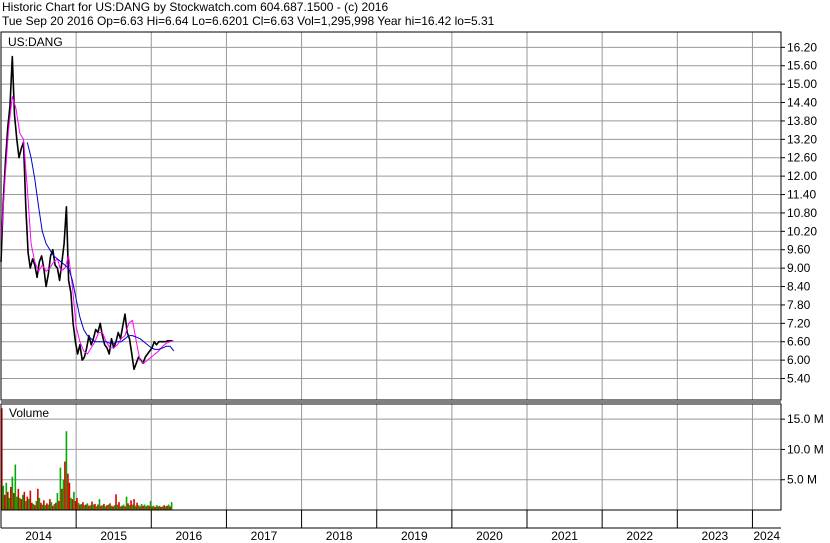 The height and width of the screenshot is (543, 830). What do you see at coordinates (799, 250) in the screenshot?
I see `y-tick-label: 9.60` at bounding box center [799, 250].